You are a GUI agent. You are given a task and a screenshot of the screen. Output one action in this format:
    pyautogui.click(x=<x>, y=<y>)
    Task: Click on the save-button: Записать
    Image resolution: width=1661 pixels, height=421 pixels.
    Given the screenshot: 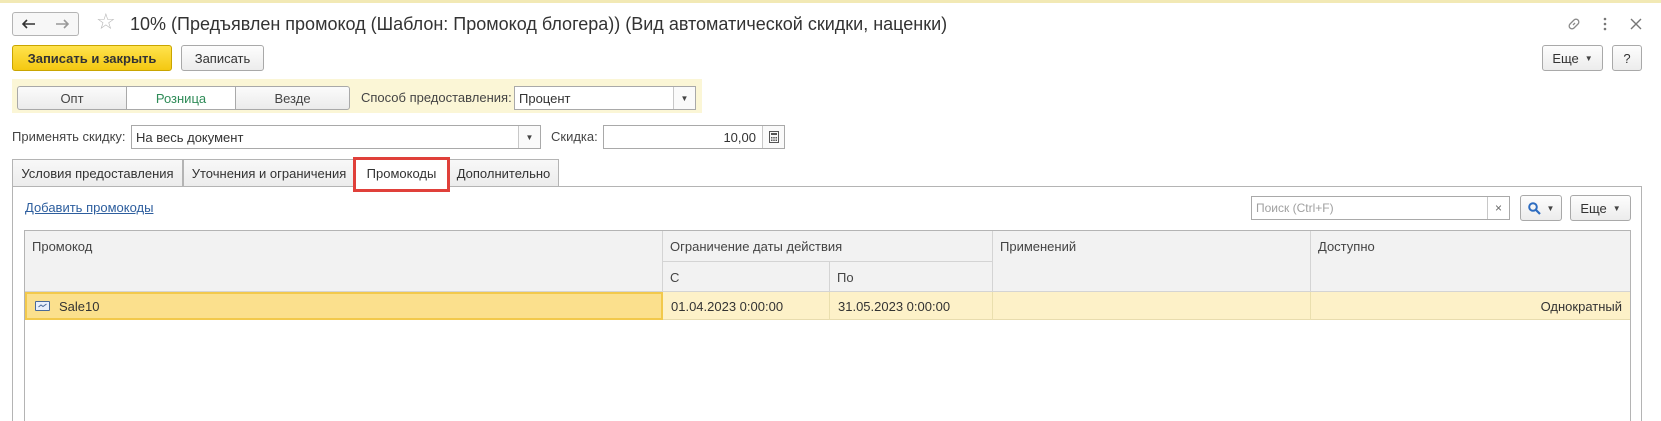 What is the action you would take?
    pyautogui.click(x=222, y=58)
    